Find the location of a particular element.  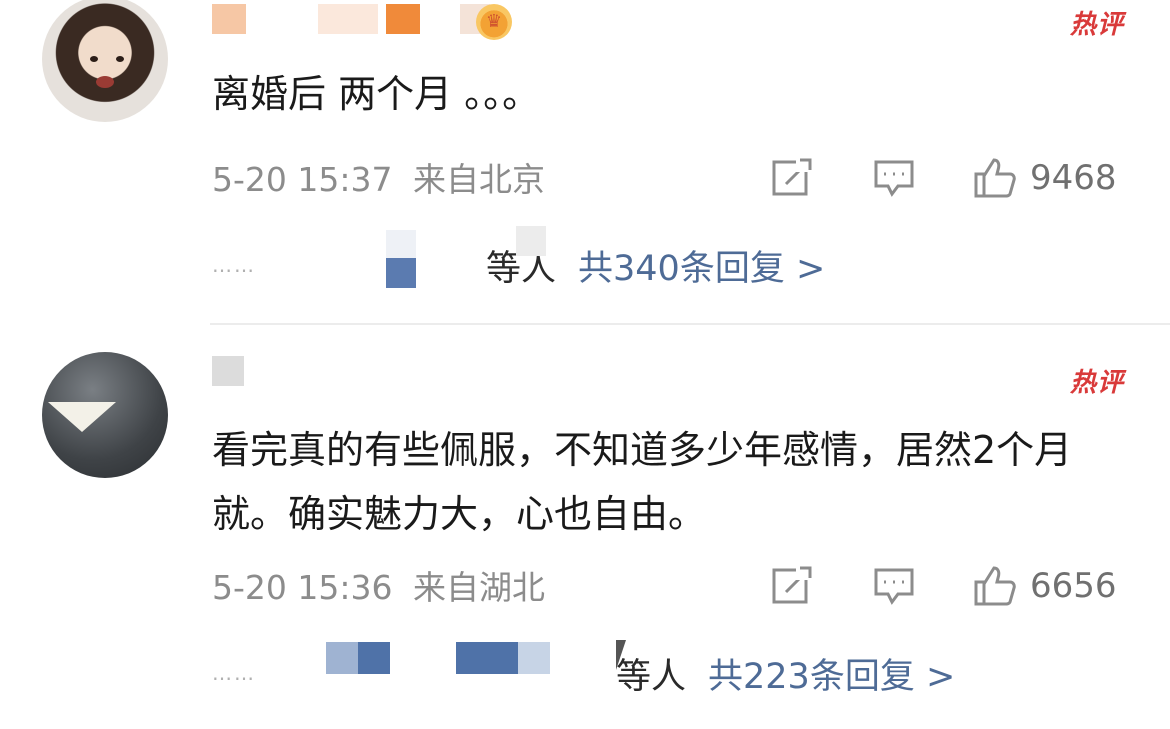

reply-suffix: 等人 is located at coordinates (651, 676).